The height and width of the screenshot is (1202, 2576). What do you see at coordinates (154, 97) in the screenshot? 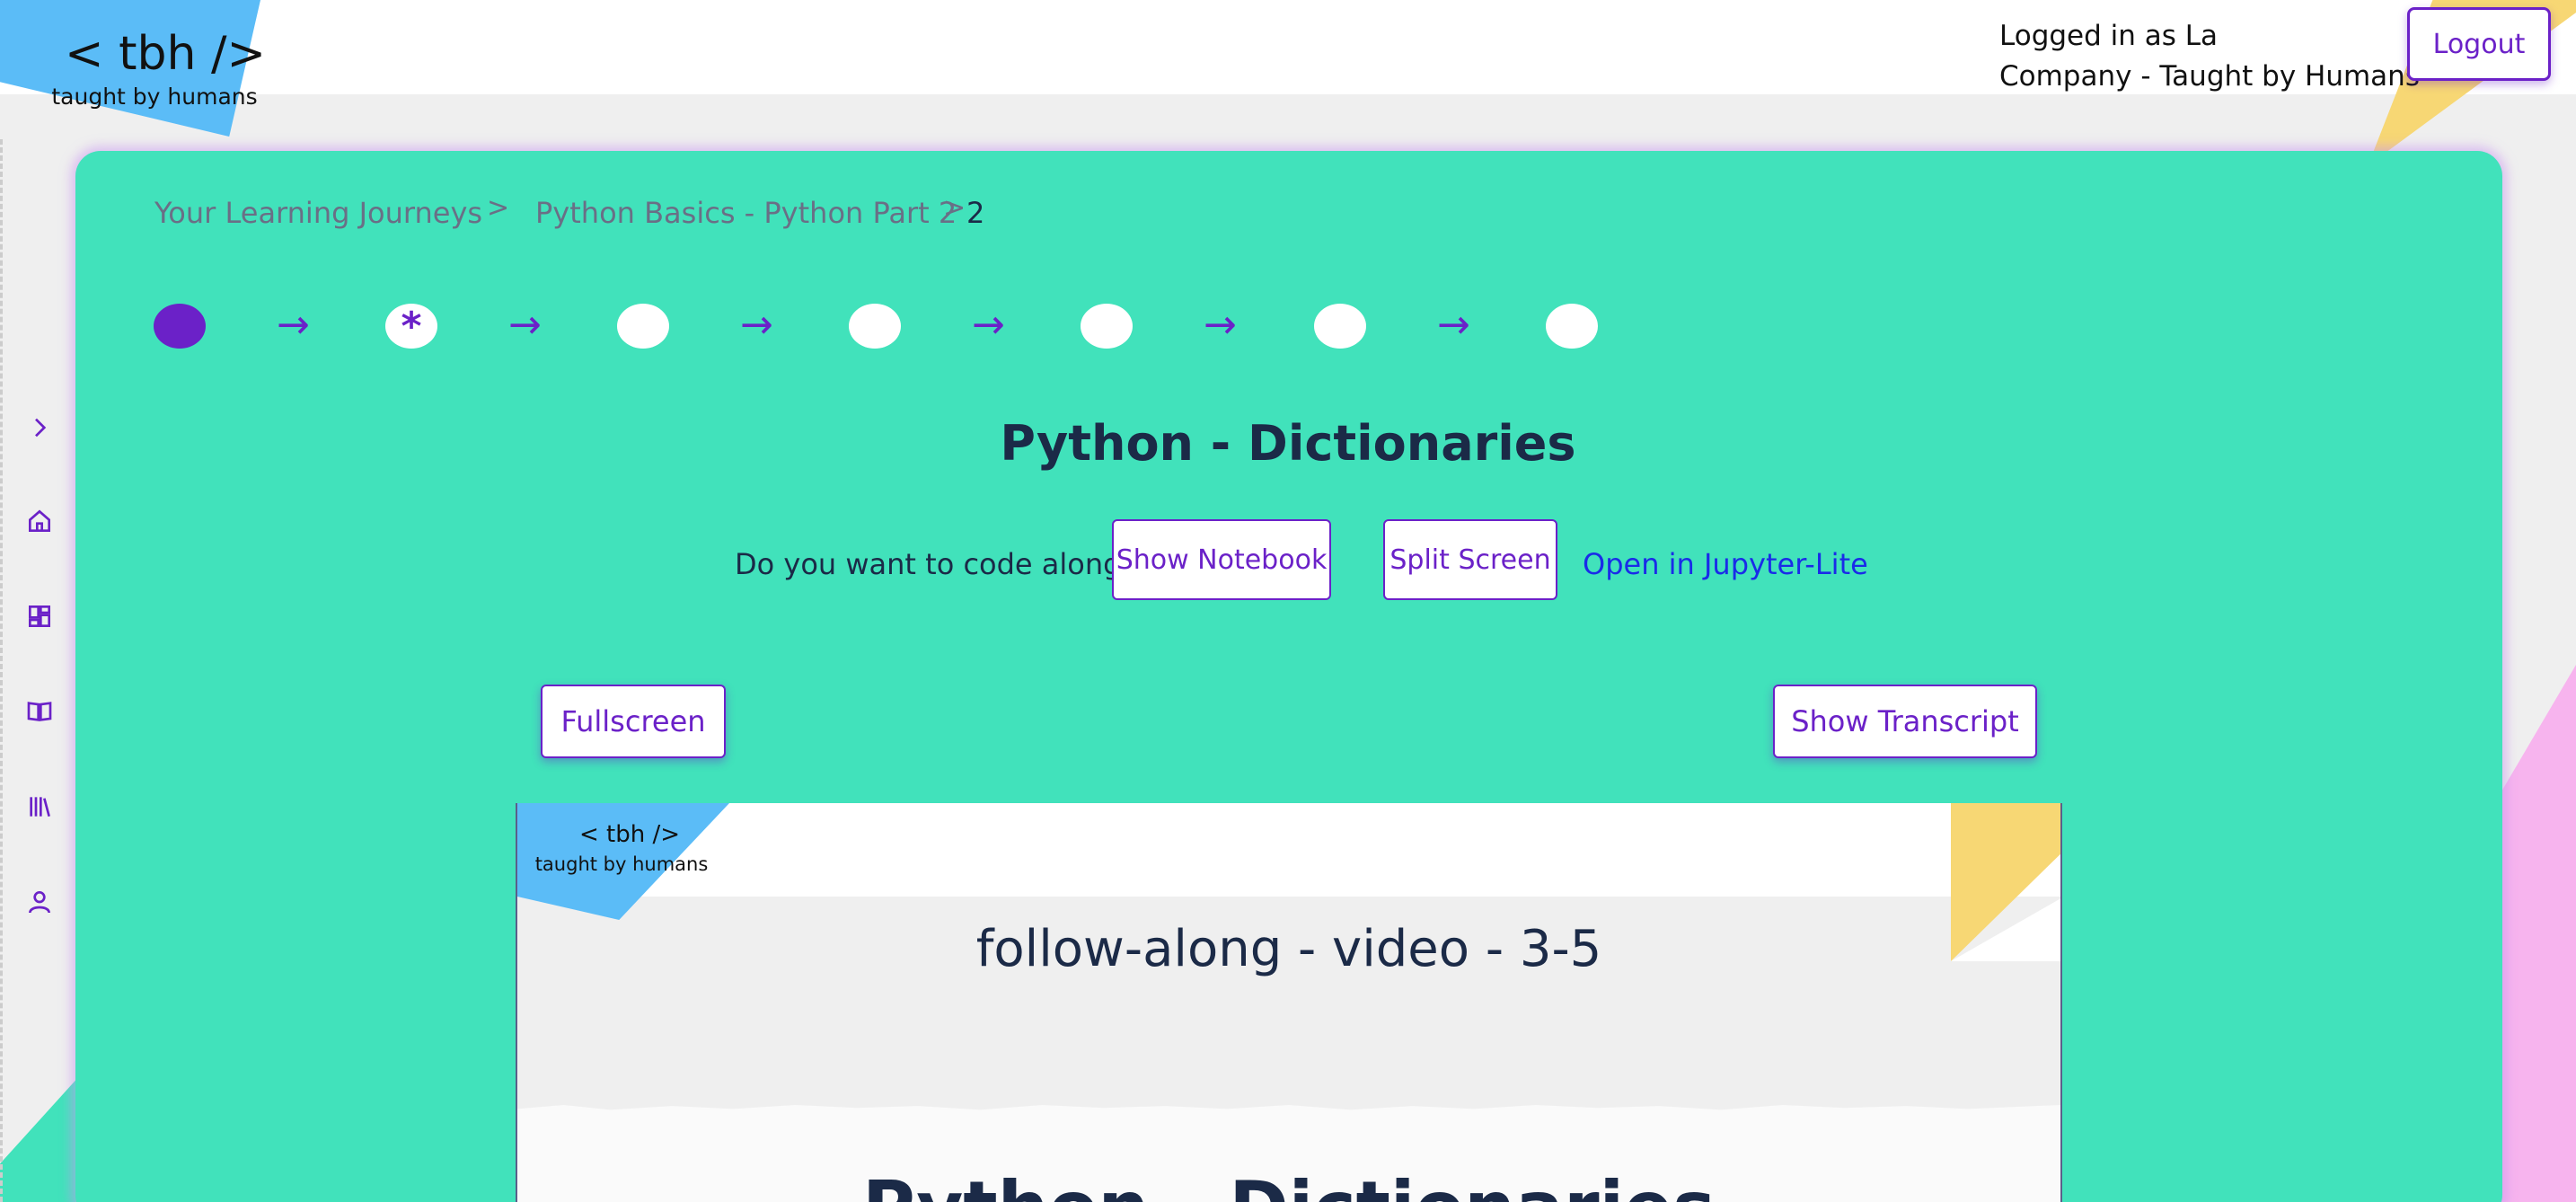
I see `logo-tagline: taught by humans` at bounding box center [154, 97].